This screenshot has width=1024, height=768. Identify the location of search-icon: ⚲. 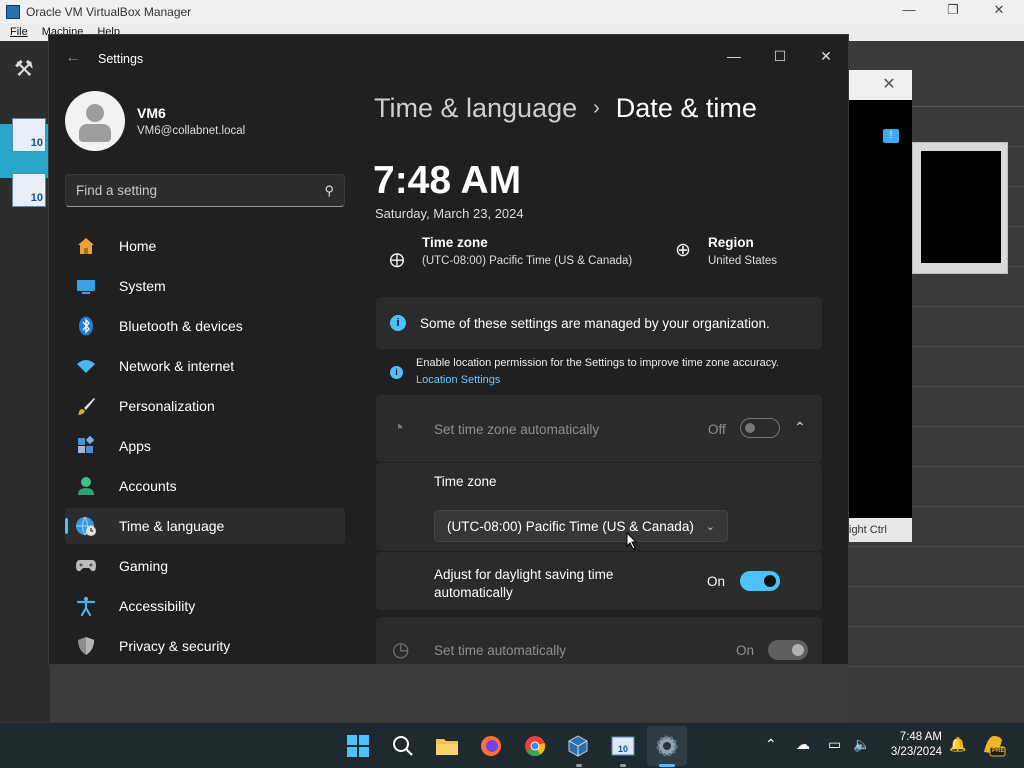
(329, 191).